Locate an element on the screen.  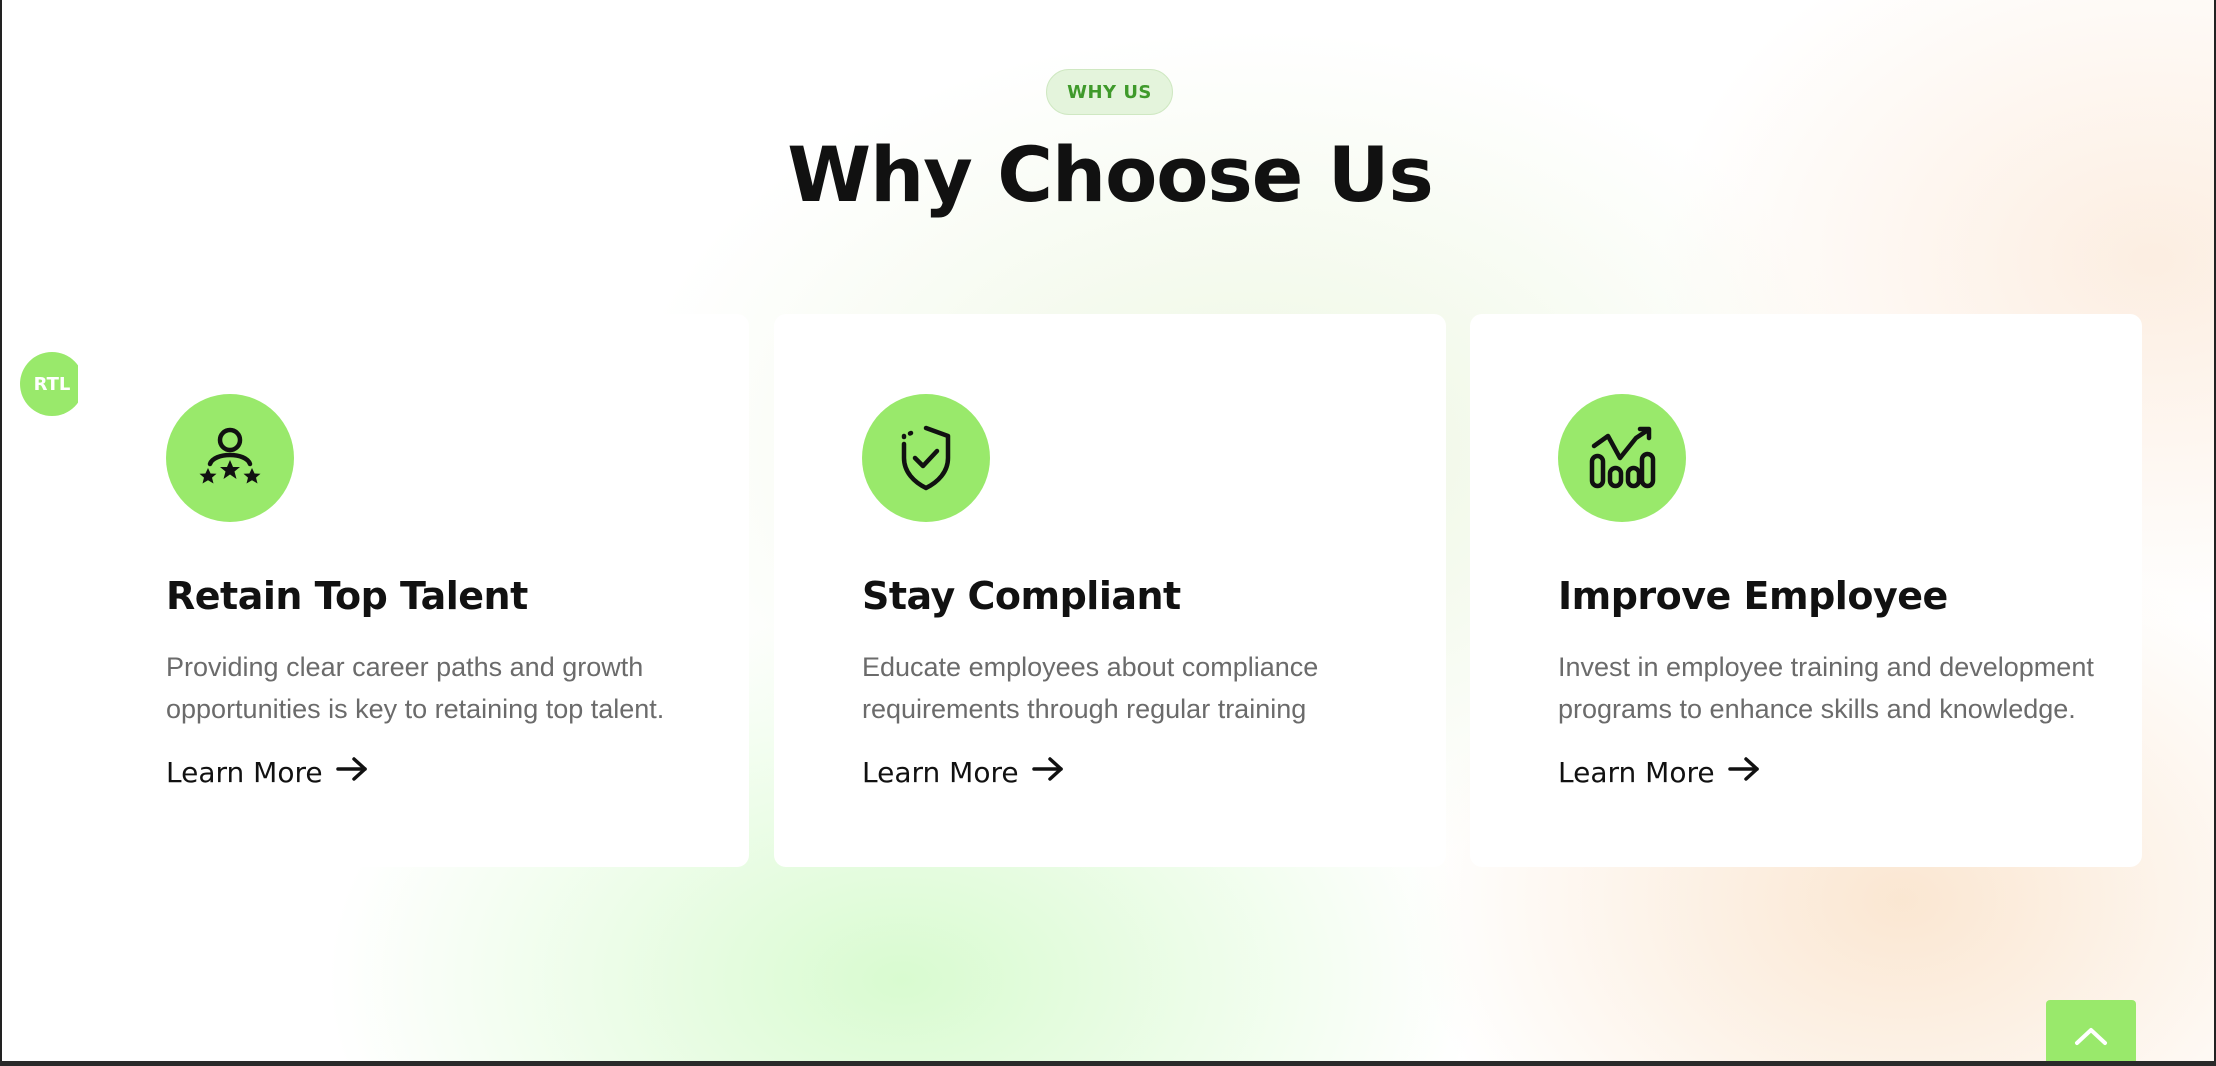
section-badge: WHY US is located at coordinates (1109, 92).